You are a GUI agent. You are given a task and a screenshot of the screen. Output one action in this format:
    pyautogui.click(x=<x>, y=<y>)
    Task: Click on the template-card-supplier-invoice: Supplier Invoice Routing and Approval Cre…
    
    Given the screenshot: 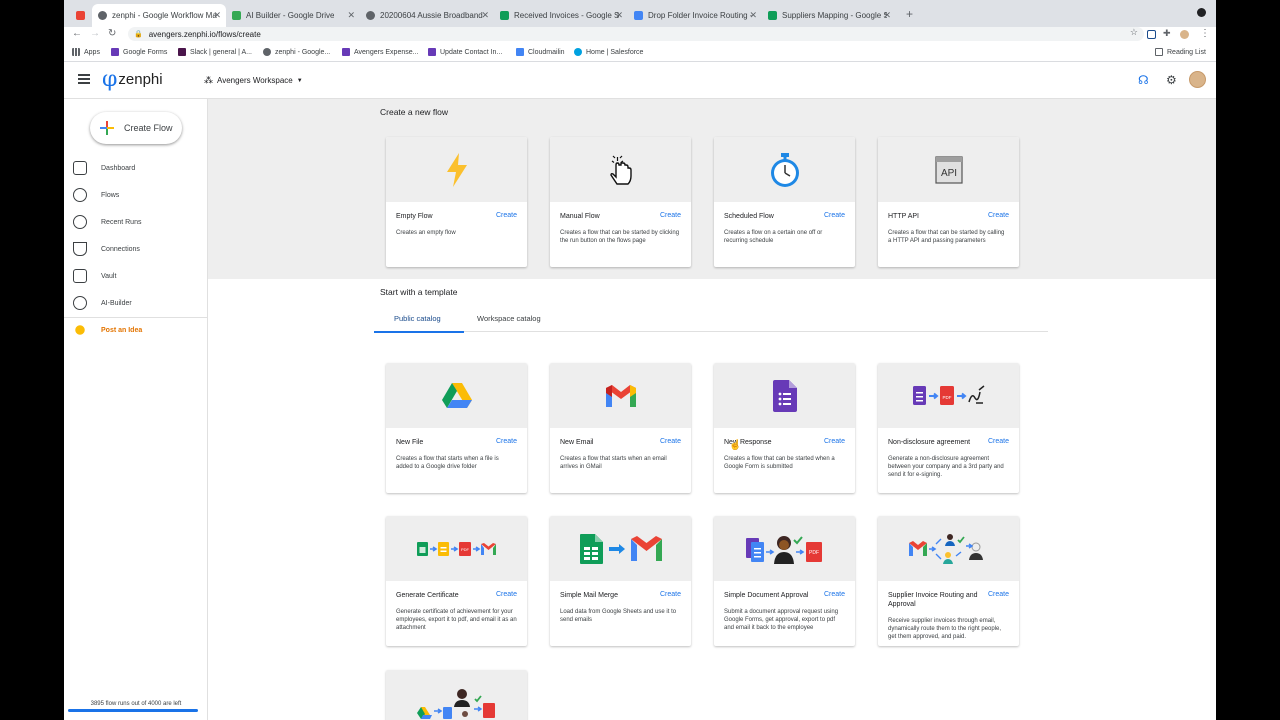 What is the action you would take?
    pyautogui.click(x=948, y=581)
    